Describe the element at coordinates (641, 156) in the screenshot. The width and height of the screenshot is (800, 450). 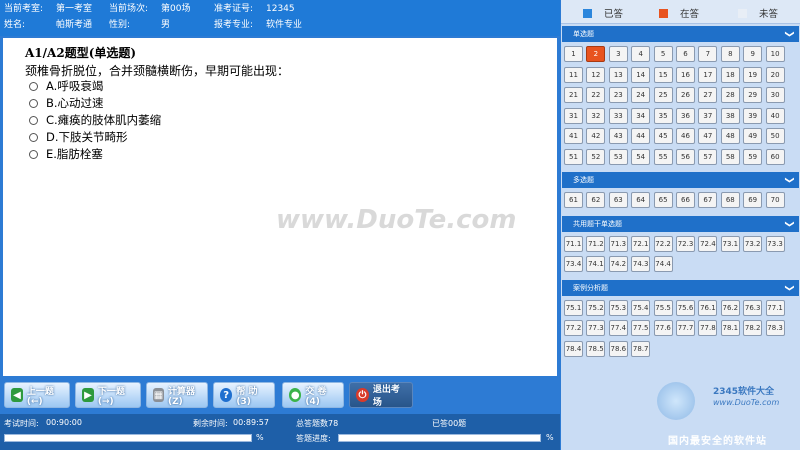
I see `question-number-button: 54` at that location.